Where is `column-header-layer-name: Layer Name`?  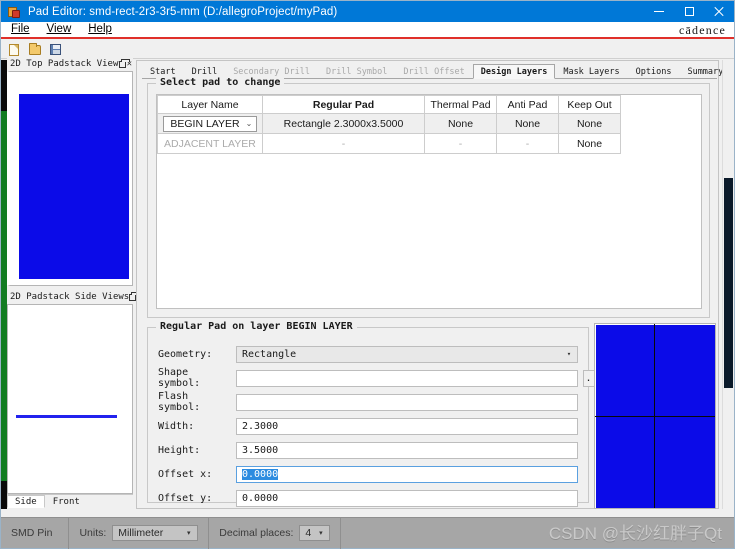
column-header-layer-name: Layer Name is located at coordinates (210, 104).